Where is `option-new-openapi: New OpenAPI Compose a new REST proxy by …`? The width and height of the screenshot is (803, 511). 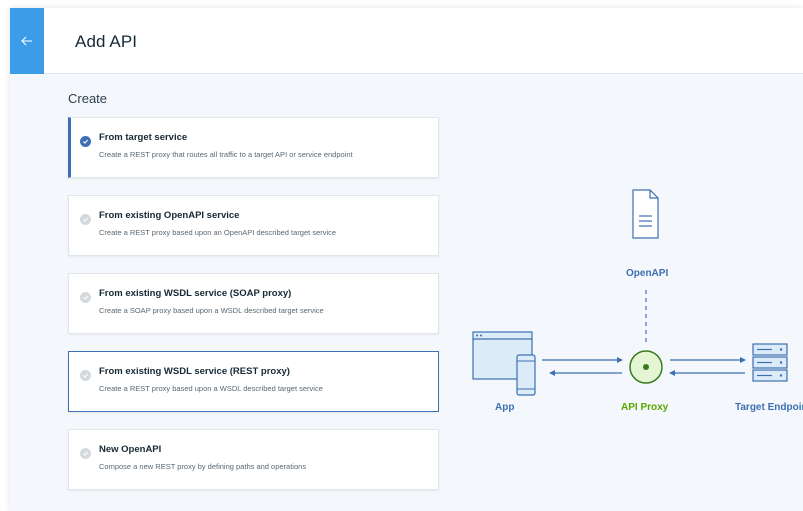
option-new-openapi: New OpenAPI Compose a new REST proxy by … is located at coordinates (253, 459).